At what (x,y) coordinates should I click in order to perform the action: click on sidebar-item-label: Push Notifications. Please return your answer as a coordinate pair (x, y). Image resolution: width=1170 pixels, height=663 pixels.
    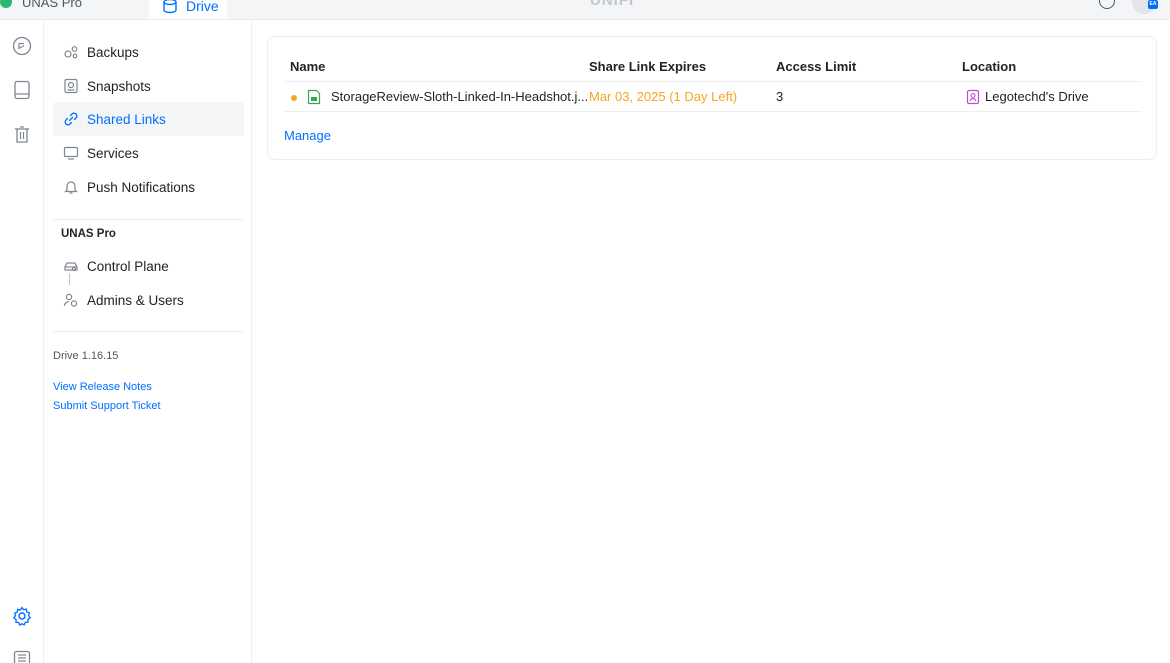
    Looking at the image, I should click on (141, 187).